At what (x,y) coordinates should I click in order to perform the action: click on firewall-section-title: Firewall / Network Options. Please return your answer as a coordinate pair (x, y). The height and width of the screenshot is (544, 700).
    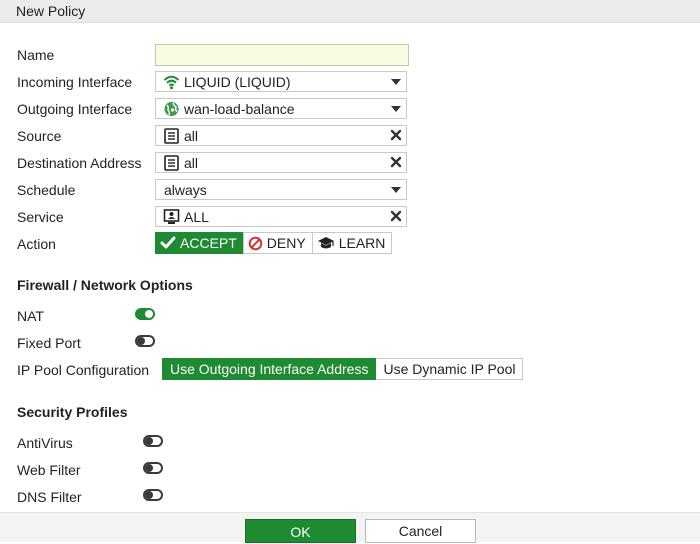
    Looking at the image, I should click on (105, 285).